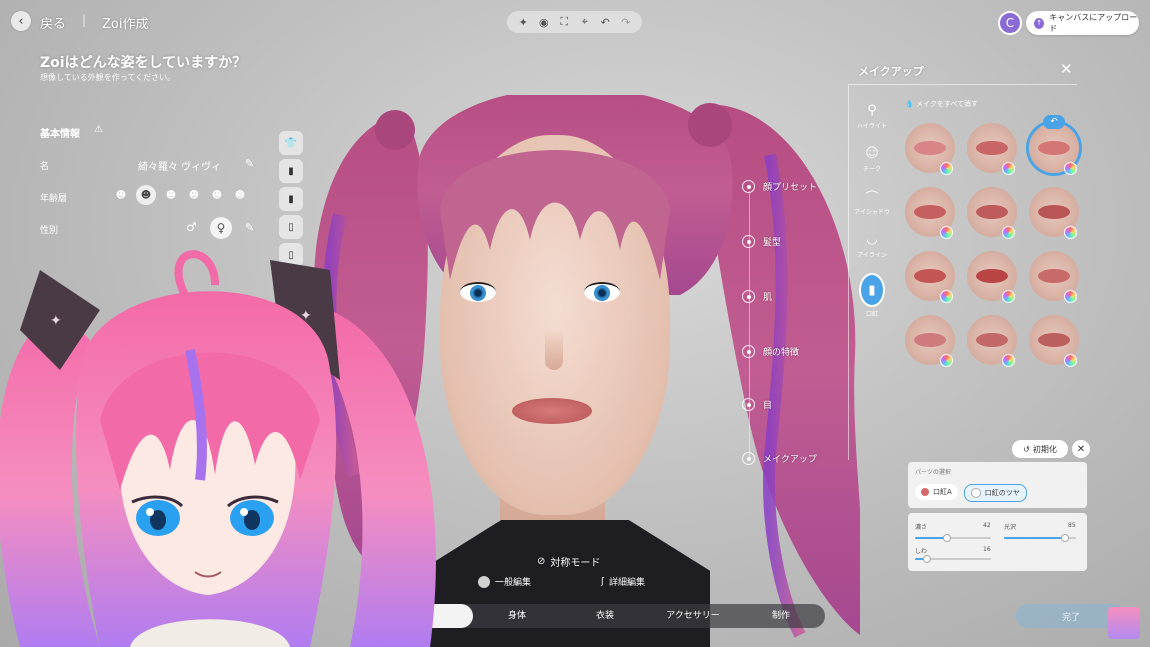  What do you see at coordinates (1040, 538) in the screenshot?
I see `slider-gloss` at bounding box center [1040, 538].